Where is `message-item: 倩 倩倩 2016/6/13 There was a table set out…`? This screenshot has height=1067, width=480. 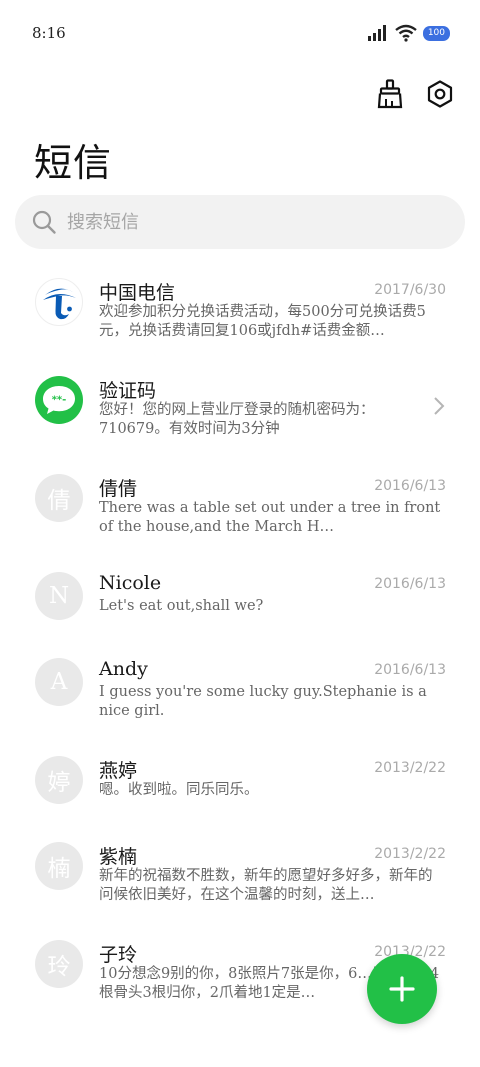 message-item: 倩 倩倩 2016/6/13 There was a table set out… is located at coordinates (240, 511).